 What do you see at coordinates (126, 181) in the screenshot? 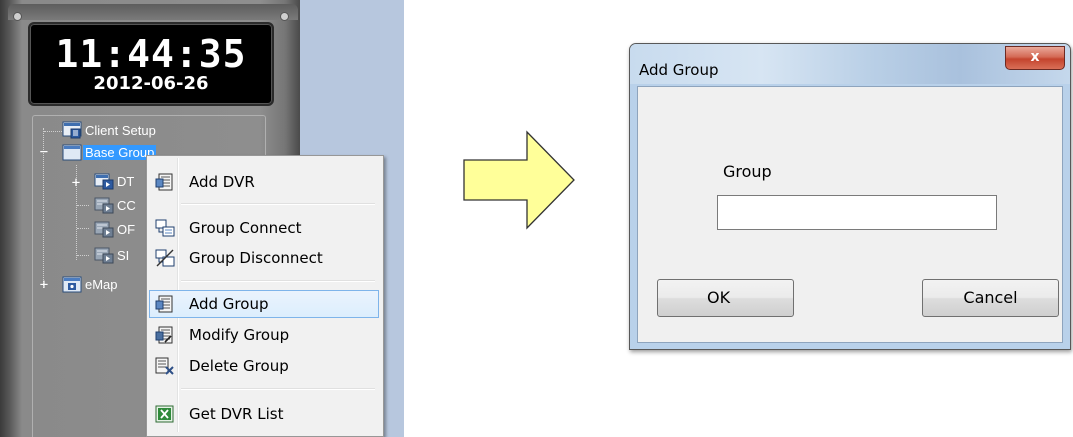
I see `tree-item-label: DT` at bounding box center [126, 181].